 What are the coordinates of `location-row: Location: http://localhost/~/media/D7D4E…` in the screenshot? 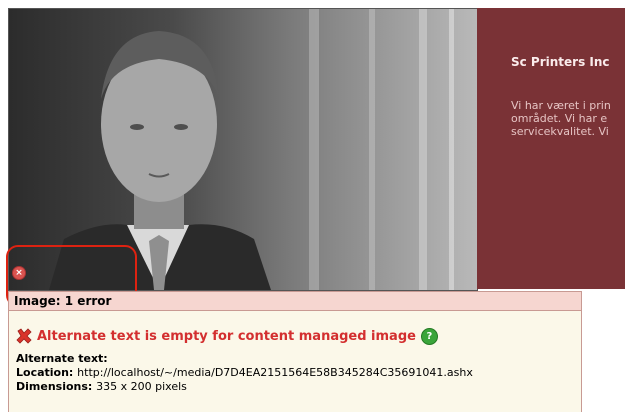 It's located at (244, 372).